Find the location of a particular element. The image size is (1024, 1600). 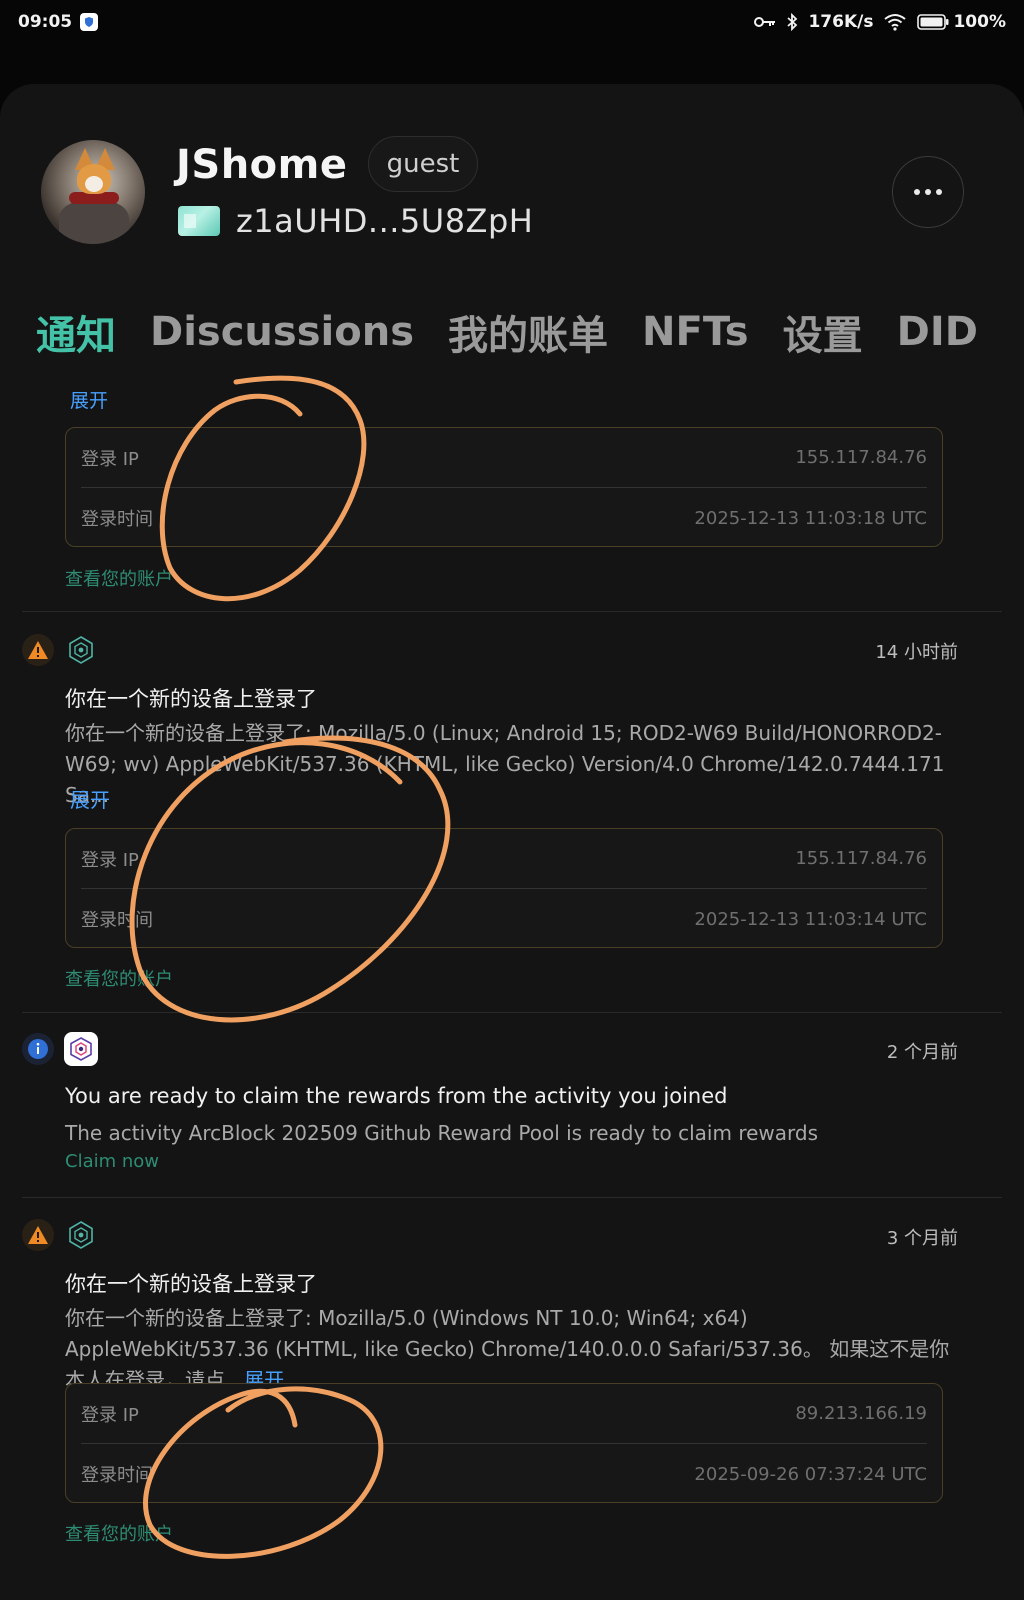

avatar is located at coordinates (93, 192).